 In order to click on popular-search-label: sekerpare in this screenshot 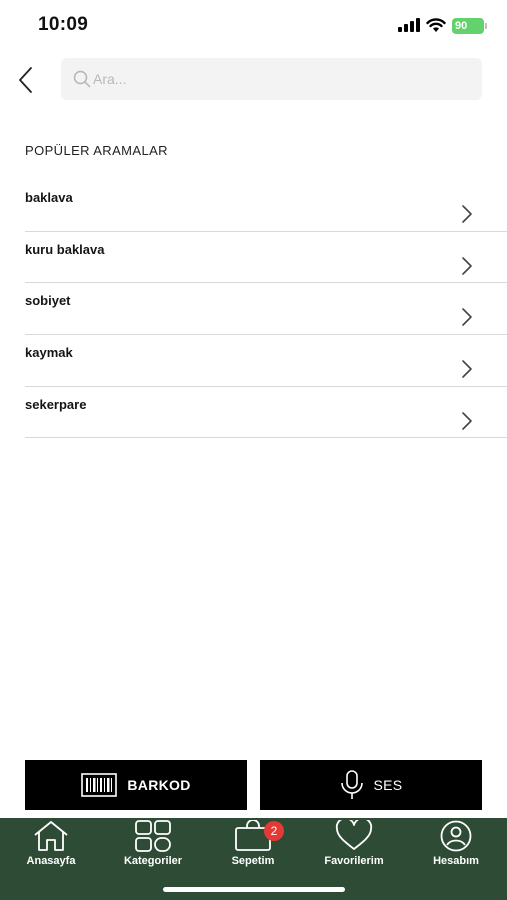, I will do `click(56, 404)`.